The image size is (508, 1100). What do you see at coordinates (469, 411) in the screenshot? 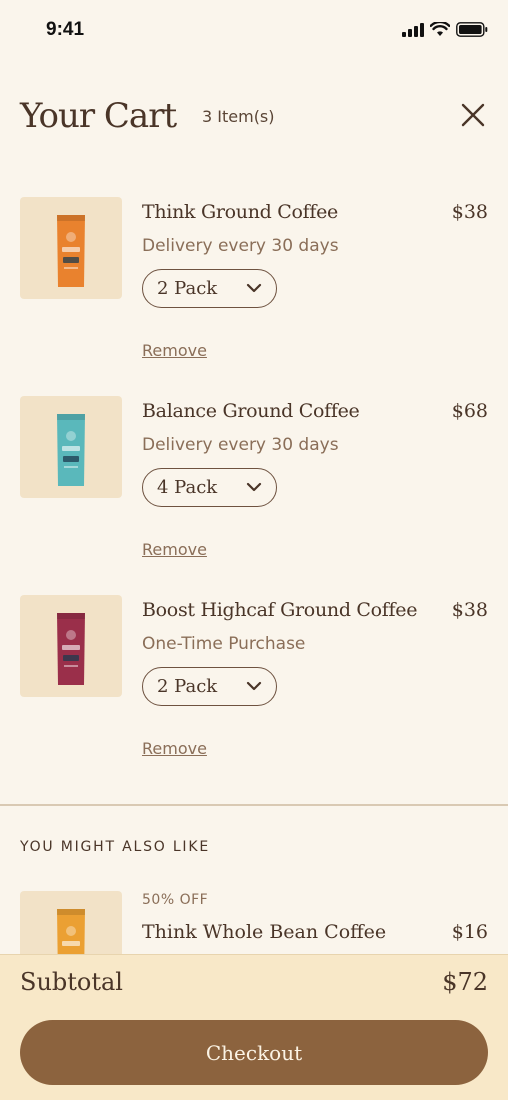
I see `product-price: $68` at bounding box center [469, 411].